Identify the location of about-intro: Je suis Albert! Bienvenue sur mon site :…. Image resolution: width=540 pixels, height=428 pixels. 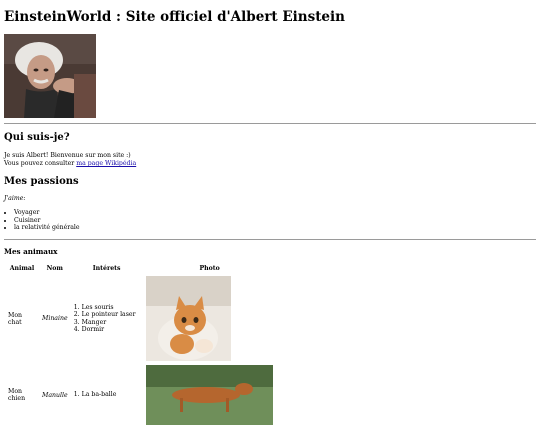
(67, 155).